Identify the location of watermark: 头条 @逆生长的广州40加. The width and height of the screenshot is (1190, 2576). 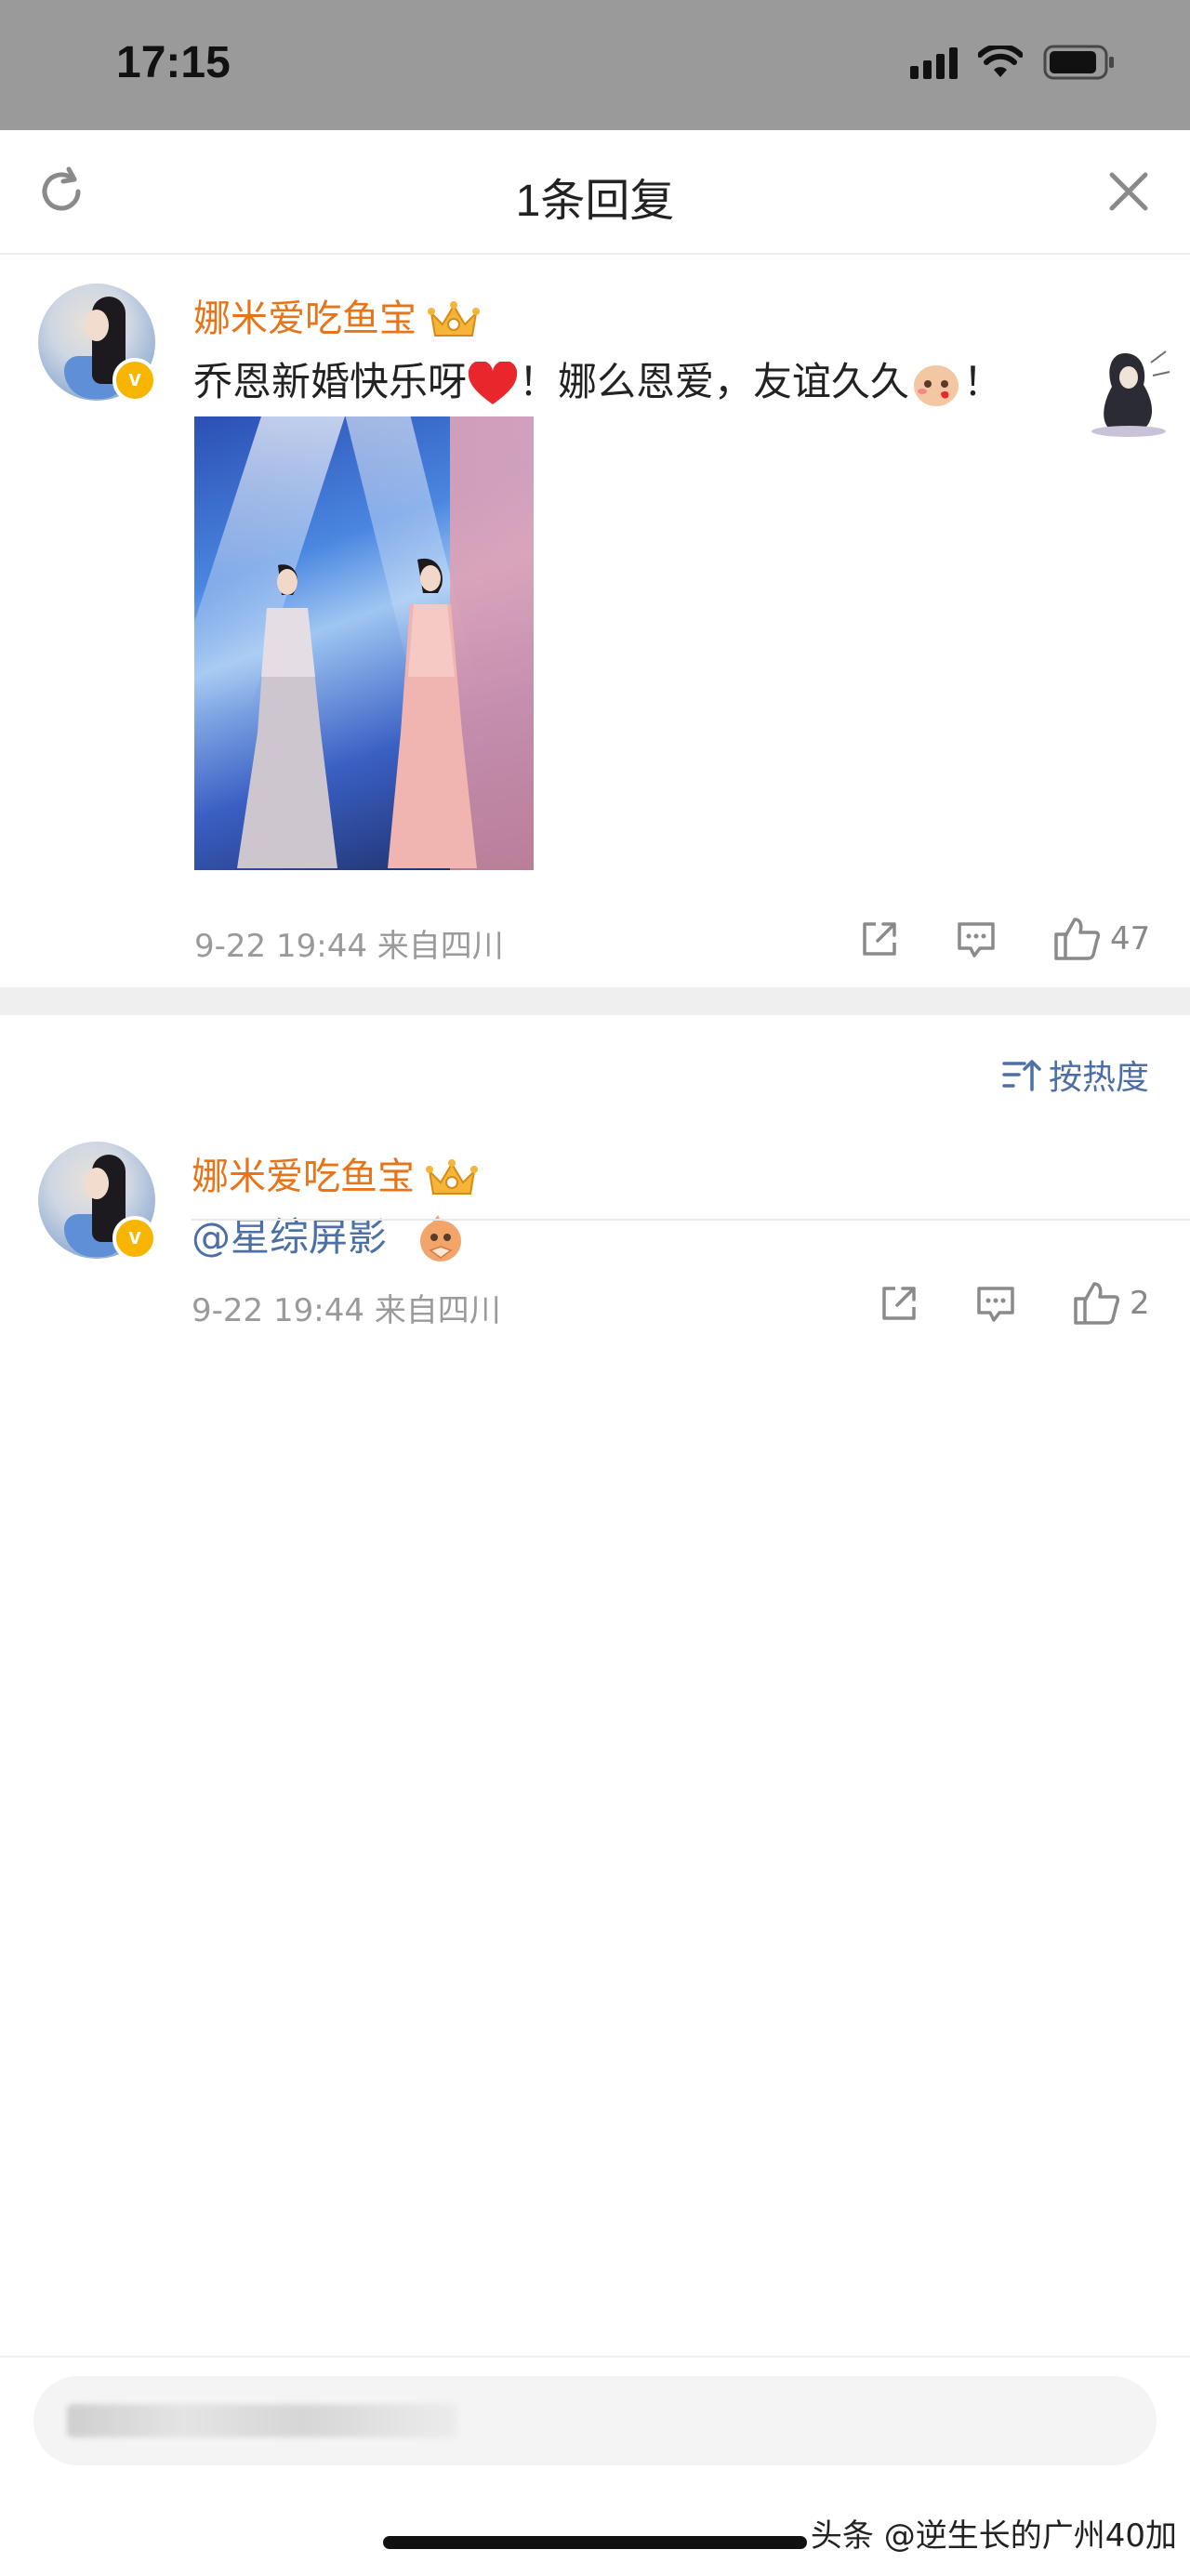
(993, 2536).